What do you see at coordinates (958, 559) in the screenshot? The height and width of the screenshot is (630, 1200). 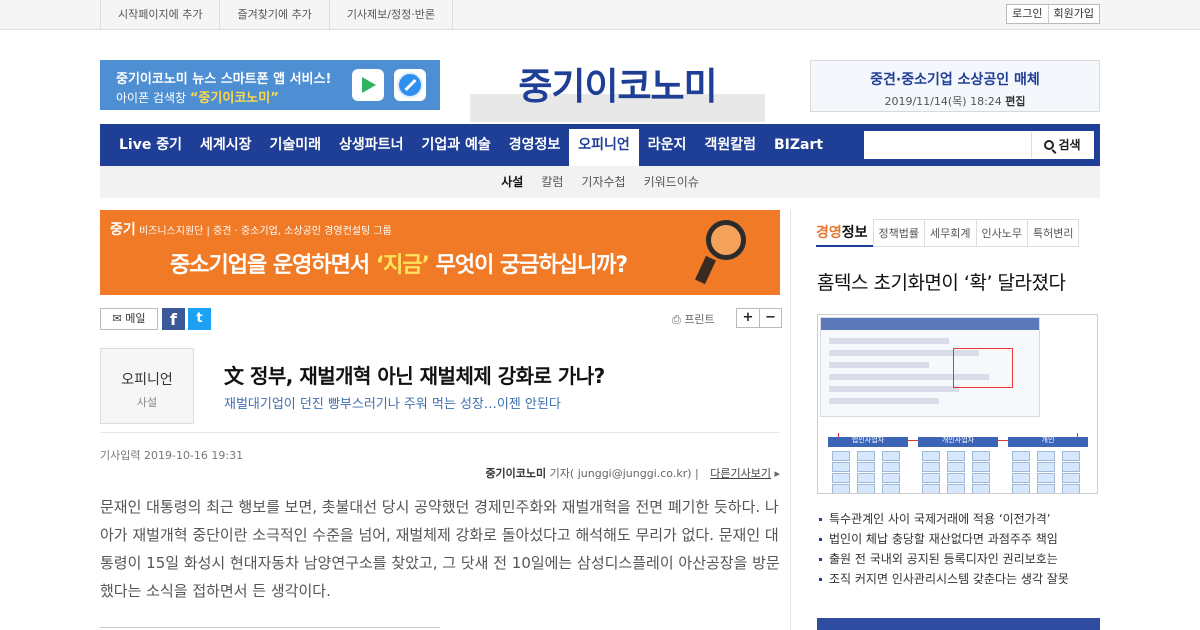 I see `sidebar-list-item: 출원 전 국내외 공지된 등록디자인 권리보호는` at bounding box center [958, 559].